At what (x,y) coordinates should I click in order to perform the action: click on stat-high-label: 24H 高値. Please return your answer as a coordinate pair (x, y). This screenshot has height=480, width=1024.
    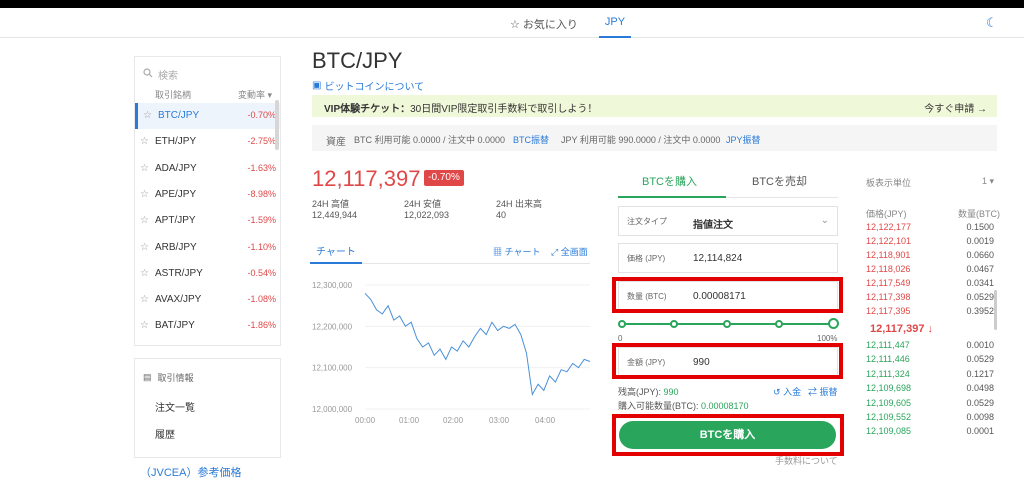
    Looking at the image, I should click on (331, 204).